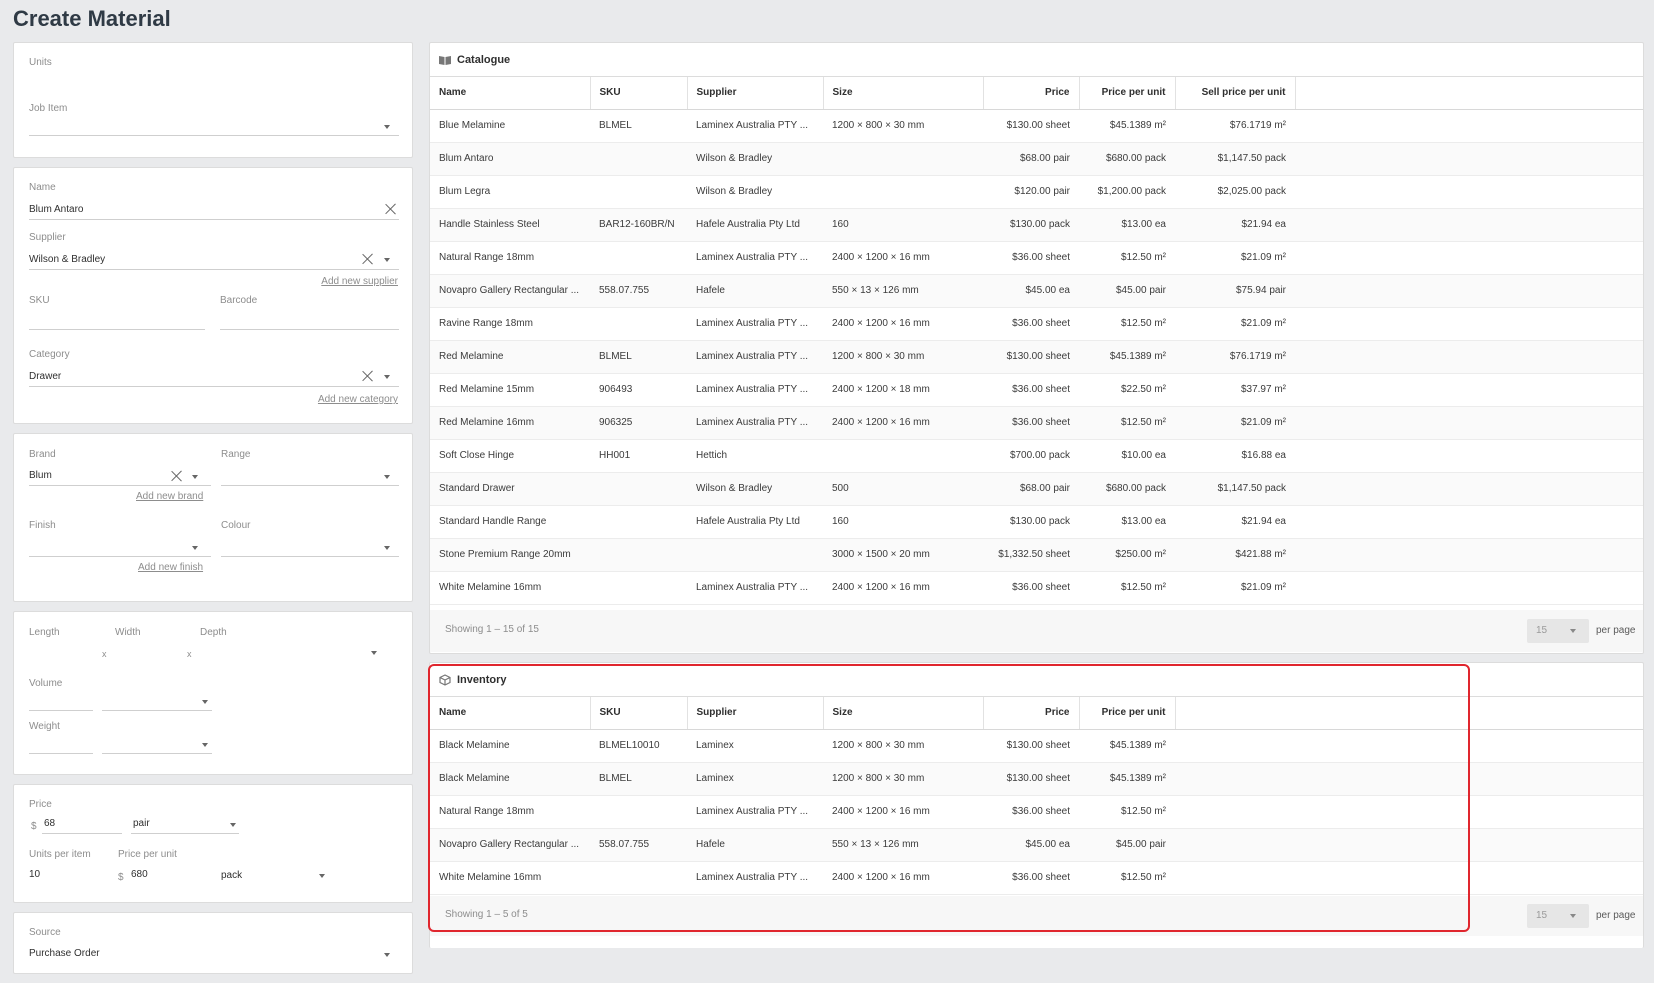 This screenshot has height=983, width=1654. What do you see at coordinates (141, 823) in the screenshot?
I see `price-unit-select: pair` at bounding box center [141, 823].